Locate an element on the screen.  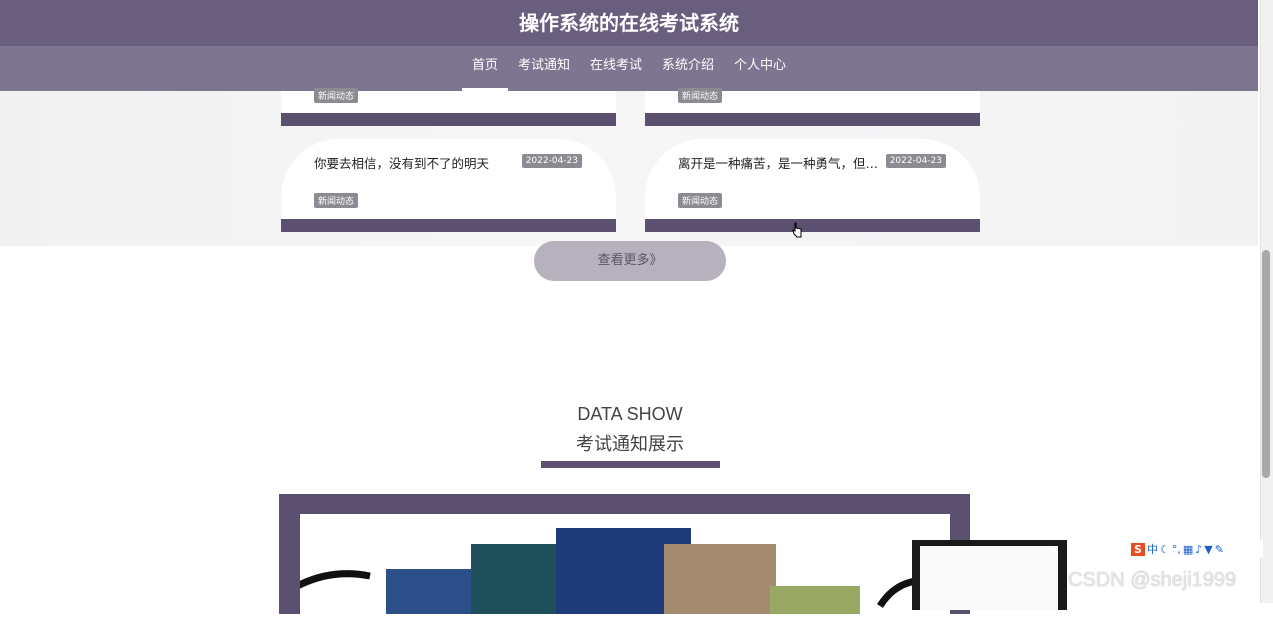
ime-toolbar: S 中 ☾ °, ▦ ♪ ▼ ✎ is located at coordinates (1197, 549).